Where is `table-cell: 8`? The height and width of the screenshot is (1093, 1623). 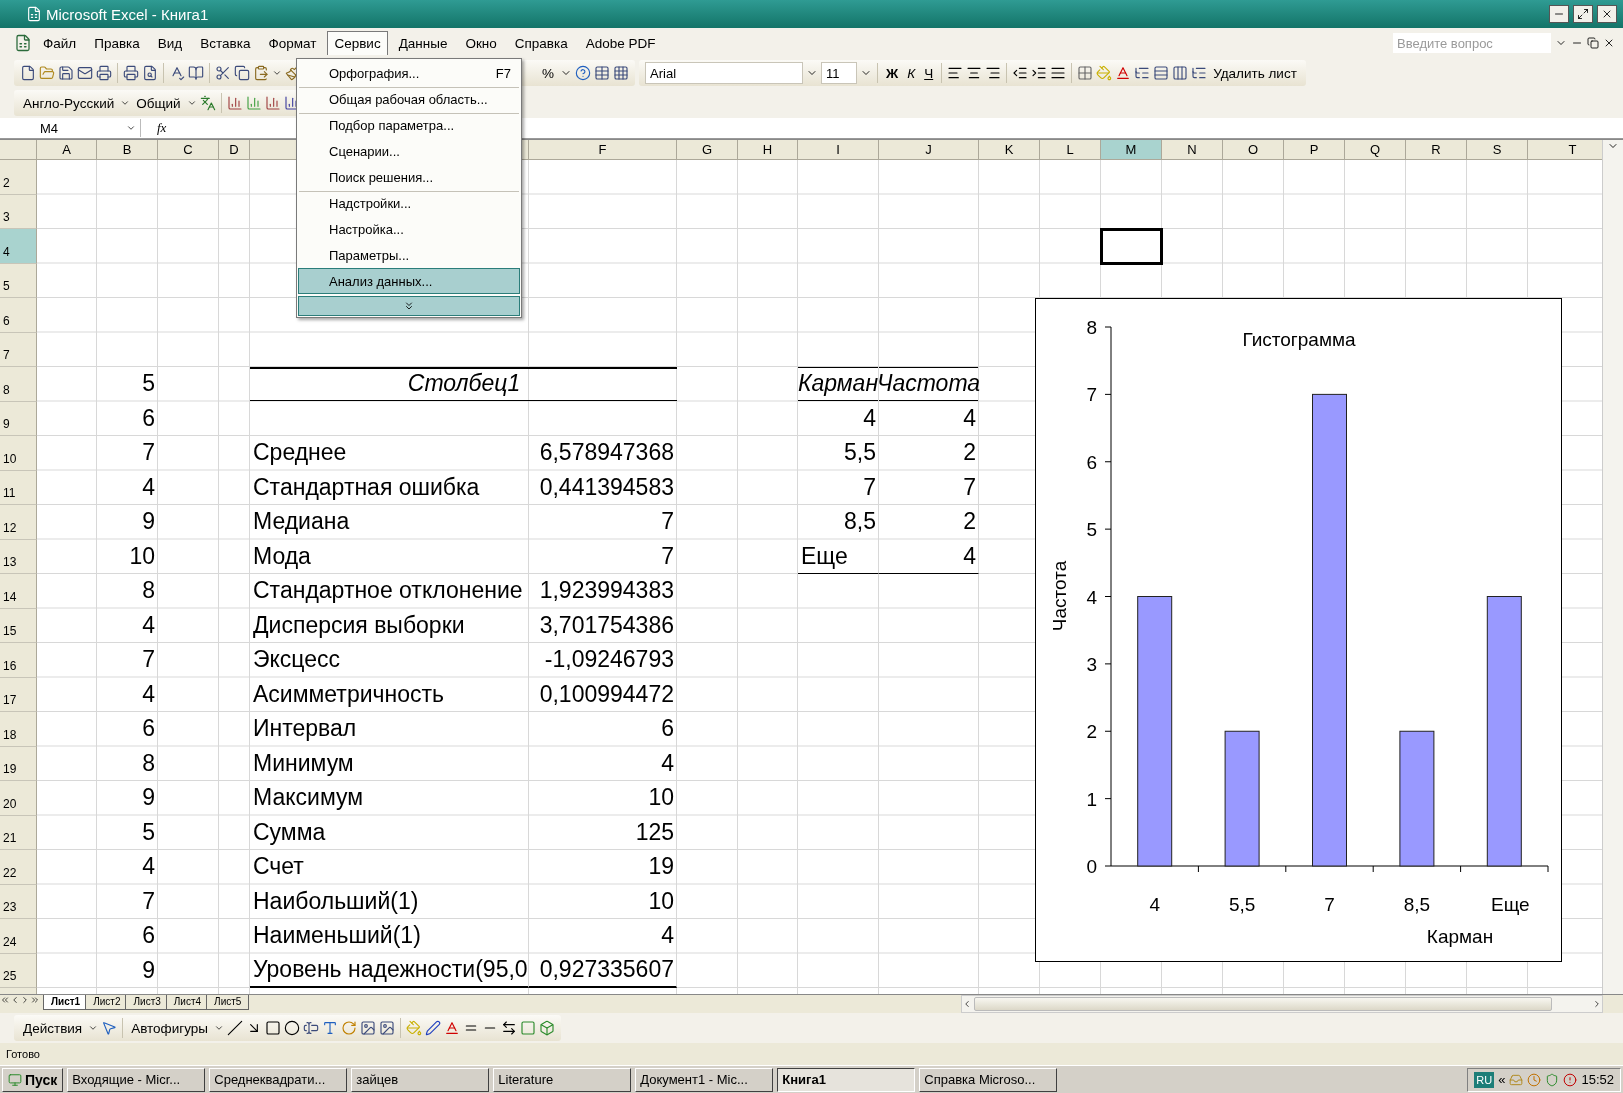
table-cell: 8 is located at coordinates (127, 763).